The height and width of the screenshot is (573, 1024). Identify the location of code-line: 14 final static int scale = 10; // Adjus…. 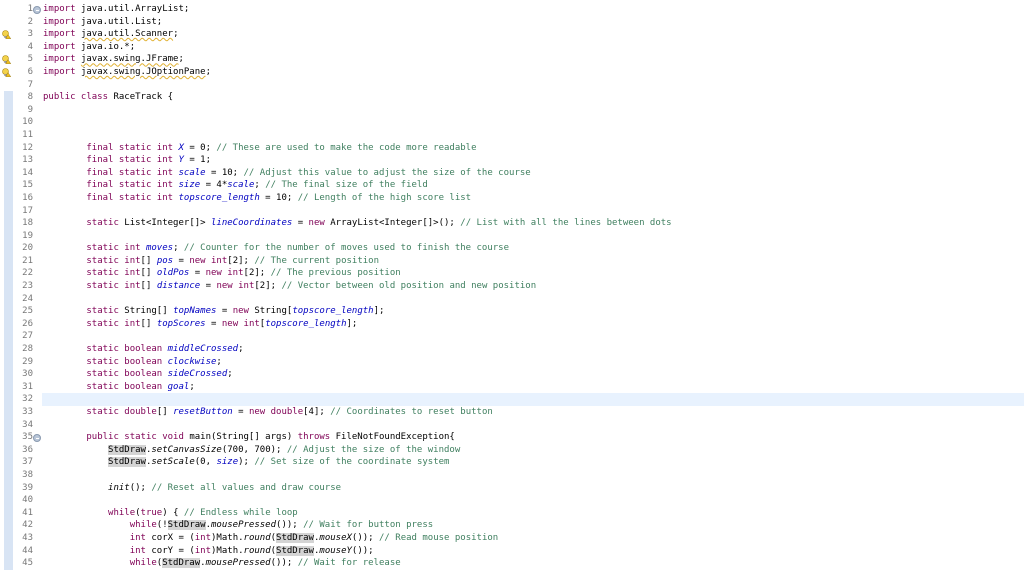
(512, 173).